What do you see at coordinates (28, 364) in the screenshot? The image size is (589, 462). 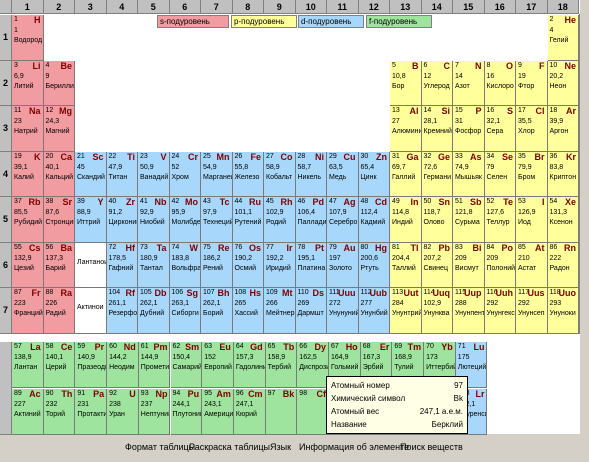 I see `element-cell-la: 57 La 138,9 Лантан` at bounding box center [28, 364].